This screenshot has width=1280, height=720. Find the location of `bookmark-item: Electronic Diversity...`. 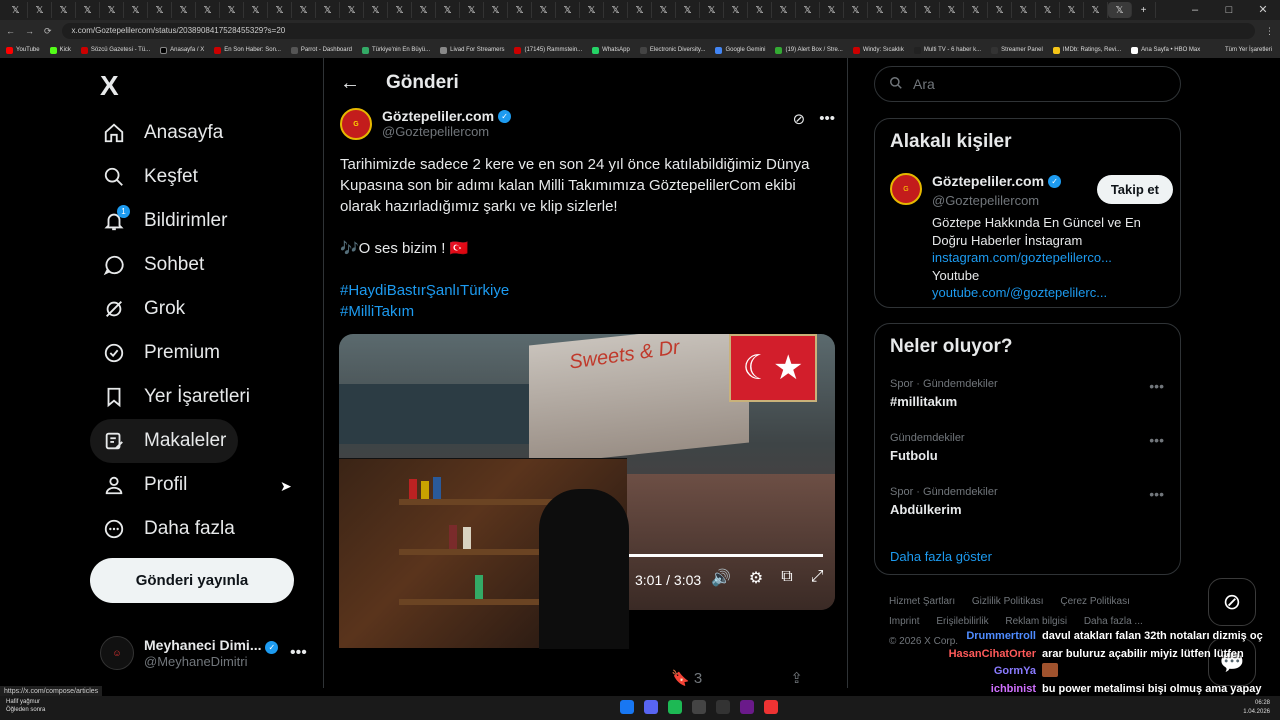

bookmark-item: Electronic Diversity... is located at coordinates (672, 50).